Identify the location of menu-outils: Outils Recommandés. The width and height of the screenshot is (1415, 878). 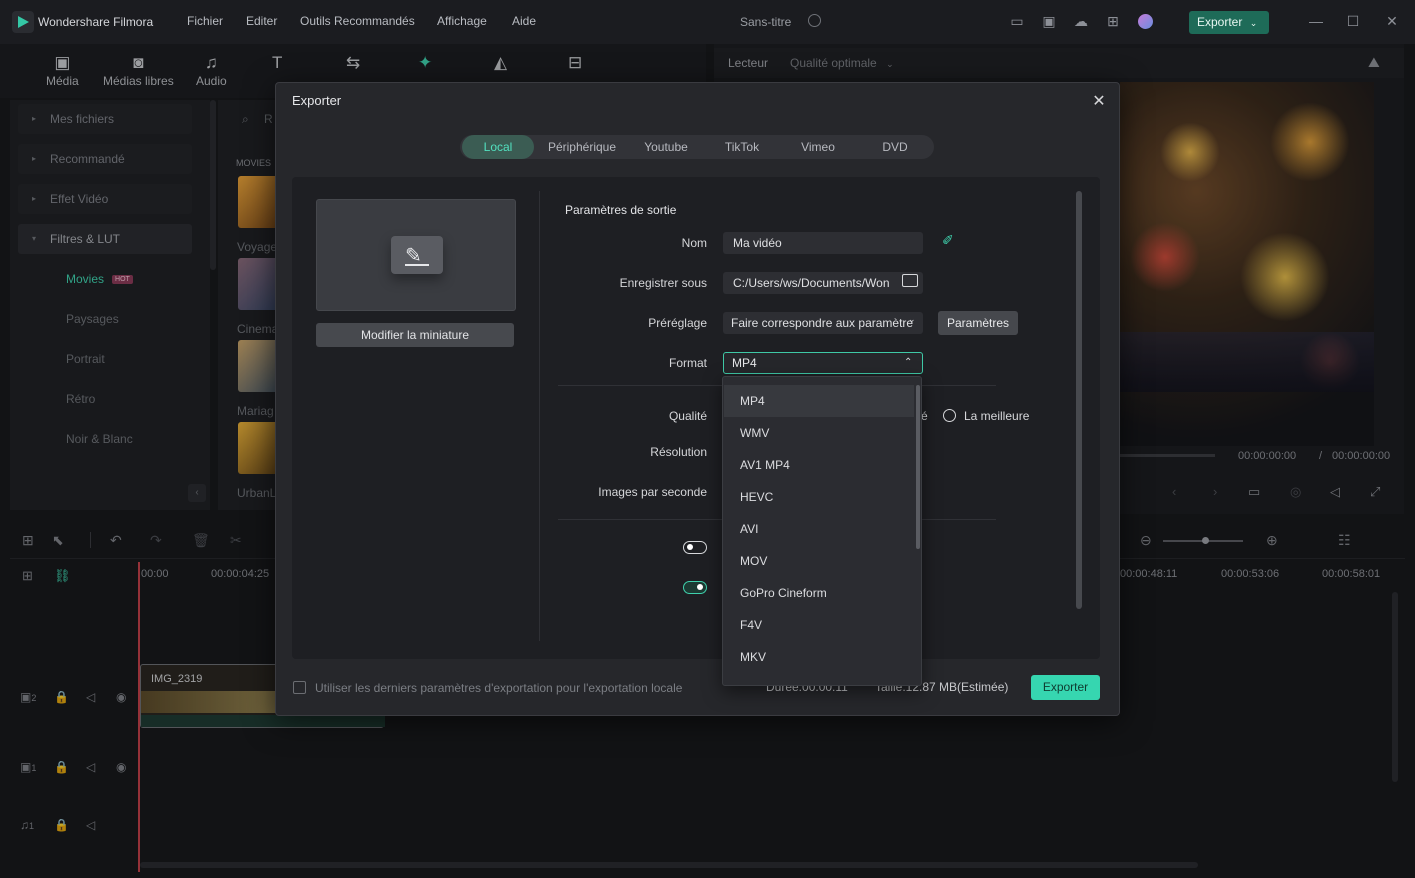
(357, 21).